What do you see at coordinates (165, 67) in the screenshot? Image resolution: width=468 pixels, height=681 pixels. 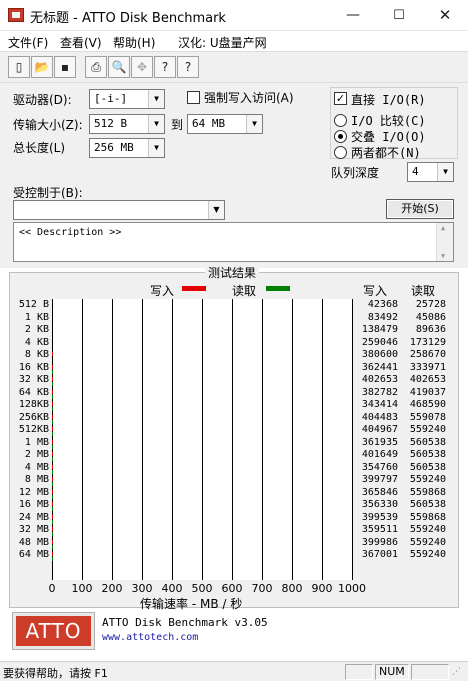 I see `help-icon: ?` at bounding box center [165, 67].